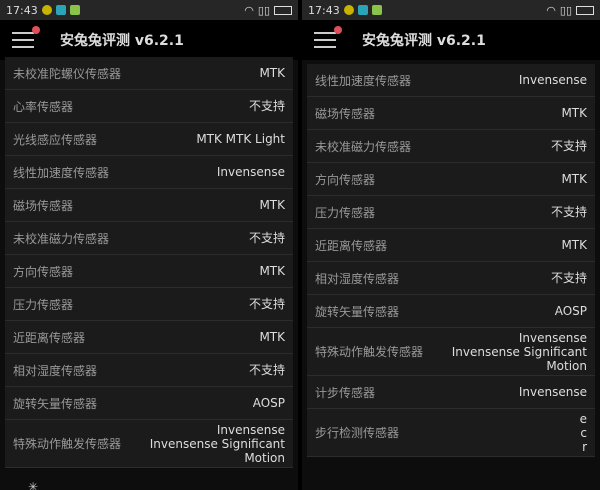  Describe the element at coordinates (451, 433) in the screenshot. I see `sensor-row: 步行检测传感器 e c r` at that location.